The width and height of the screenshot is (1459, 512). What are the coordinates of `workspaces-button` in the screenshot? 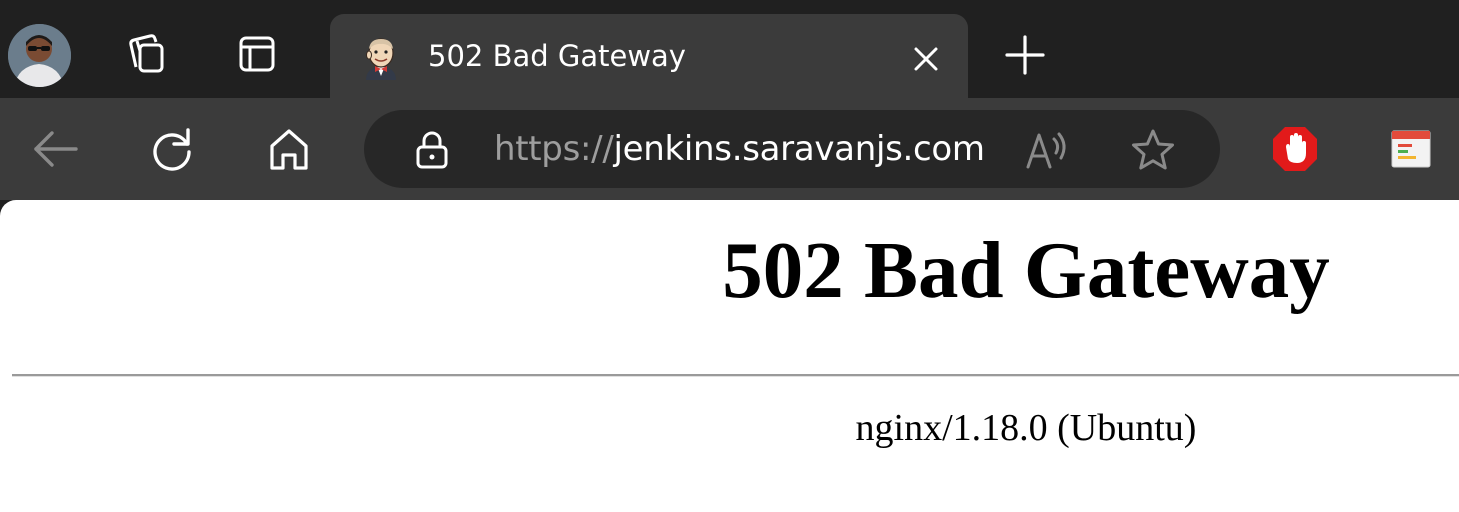 It's located at (146, 54).